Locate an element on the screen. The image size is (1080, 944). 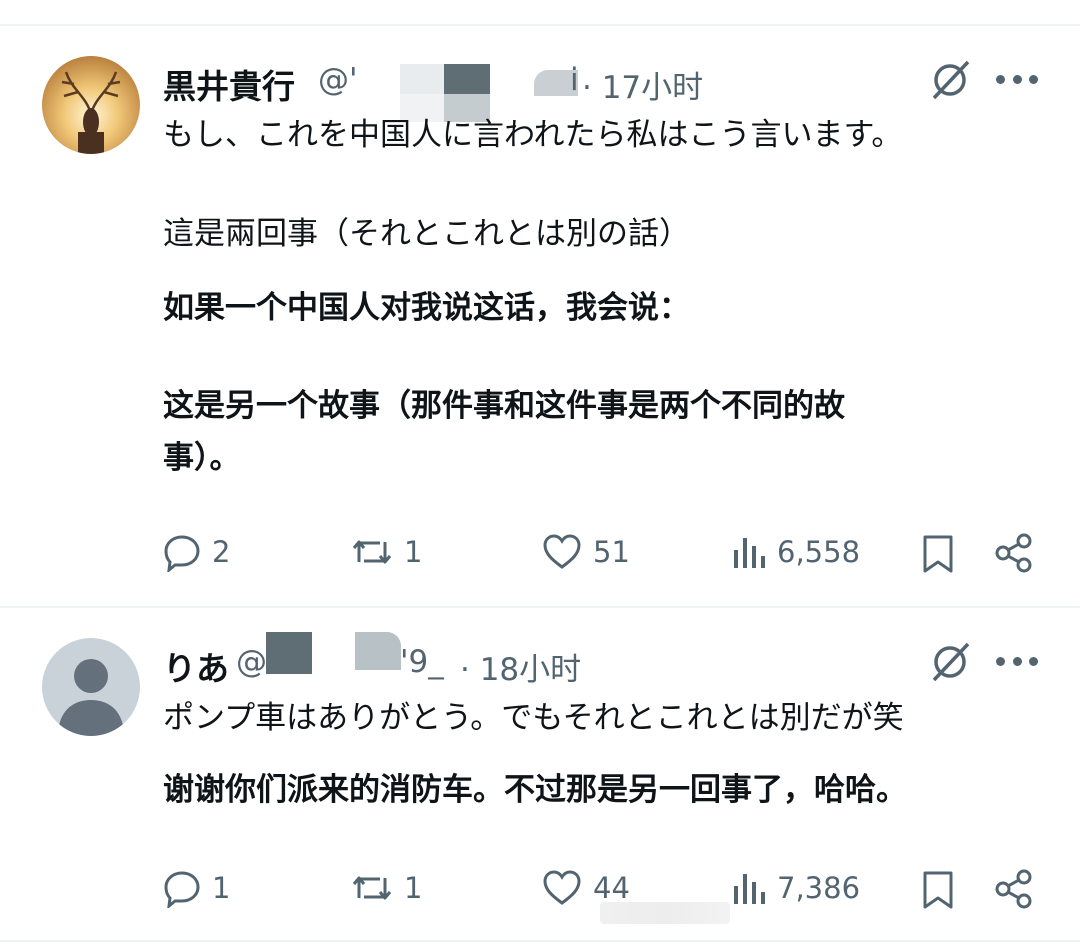
like-count: 44 is located at coordinates (611, 888).